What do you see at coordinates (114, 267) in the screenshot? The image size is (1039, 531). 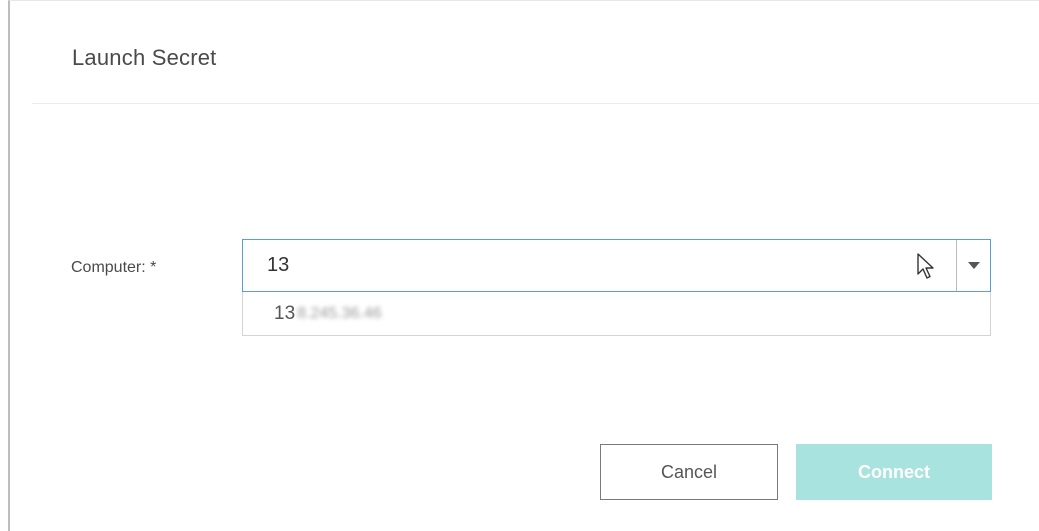 I see `computer-label: Computer: *` at bounding box center [114, 267].